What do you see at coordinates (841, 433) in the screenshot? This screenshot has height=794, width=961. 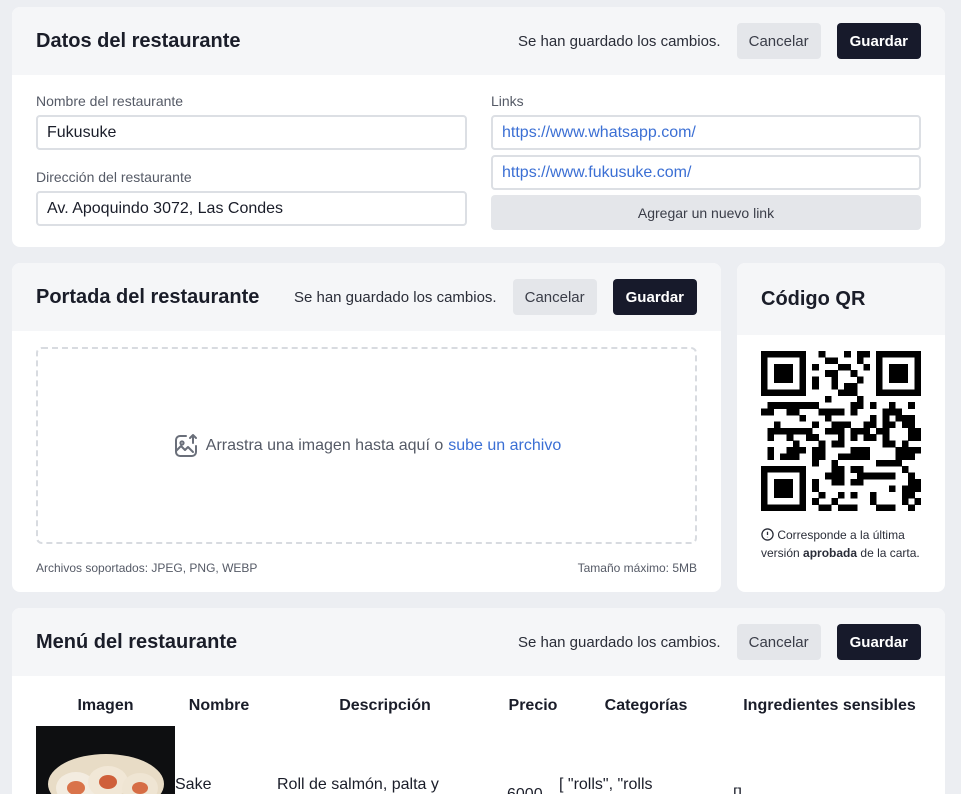 I see `qr-code-image` at bounding box center [841, 433].